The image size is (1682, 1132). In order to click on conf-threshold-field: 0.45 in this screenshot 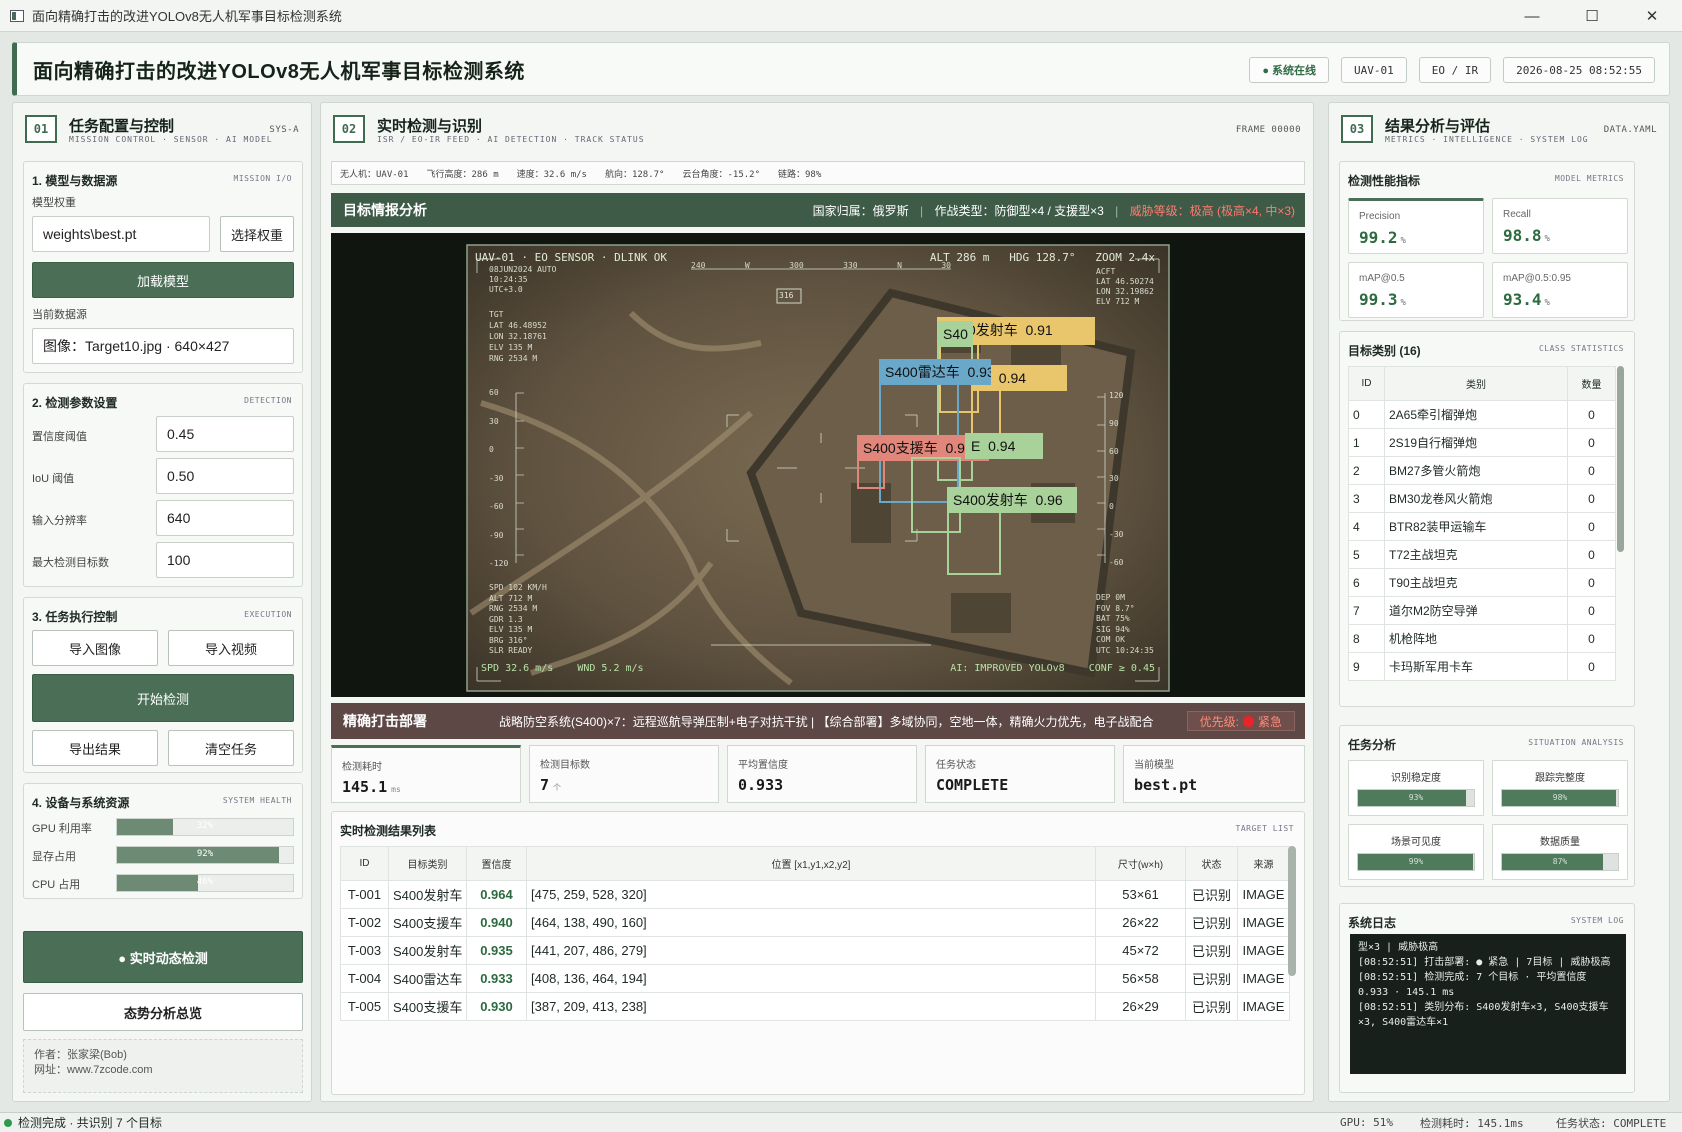, I will do `click(225, 434)`.